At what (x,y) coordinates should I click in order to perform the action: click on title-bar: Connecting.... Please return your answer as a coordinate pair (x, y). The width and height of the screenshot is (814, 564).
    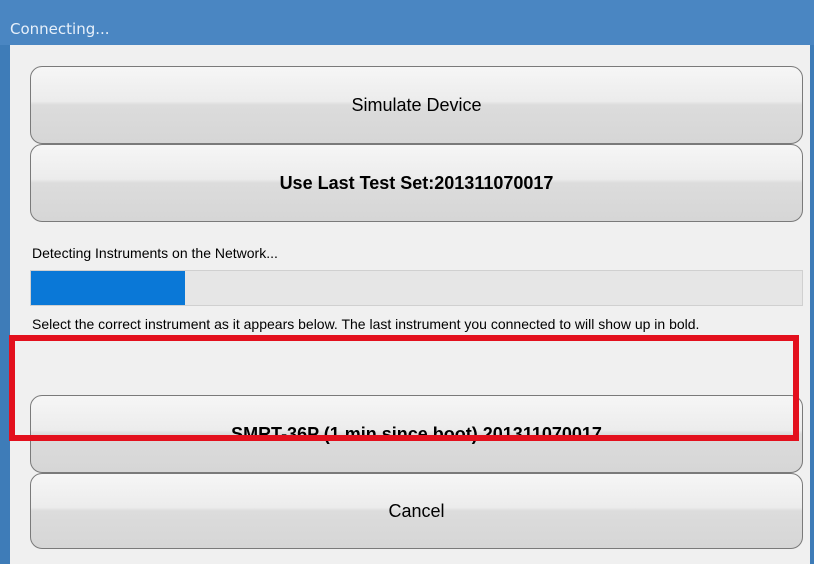
    Looking at the image, I should click on (407, 22).